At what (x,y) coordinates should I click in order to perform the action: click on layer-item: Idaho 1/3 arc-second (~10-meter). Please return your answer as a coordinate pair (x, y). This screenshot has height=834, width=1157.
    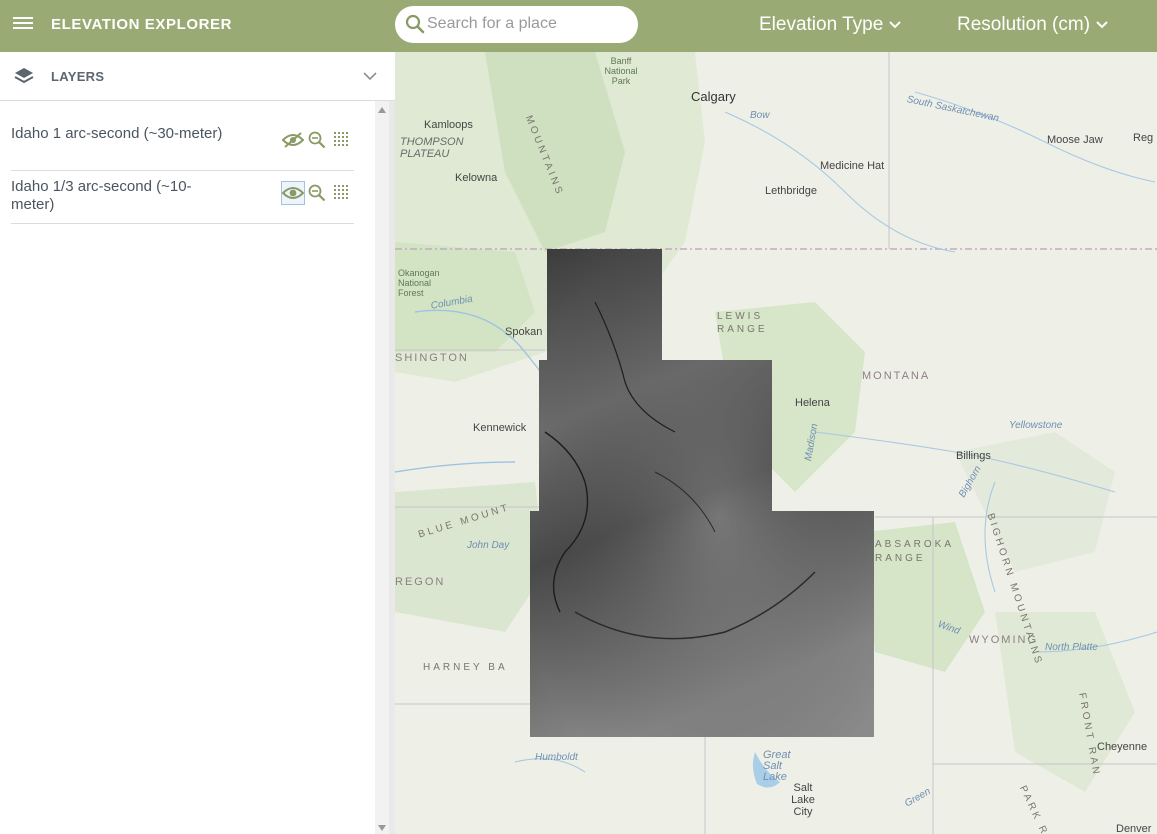
    Looking at the image, I should click on (182, 197).